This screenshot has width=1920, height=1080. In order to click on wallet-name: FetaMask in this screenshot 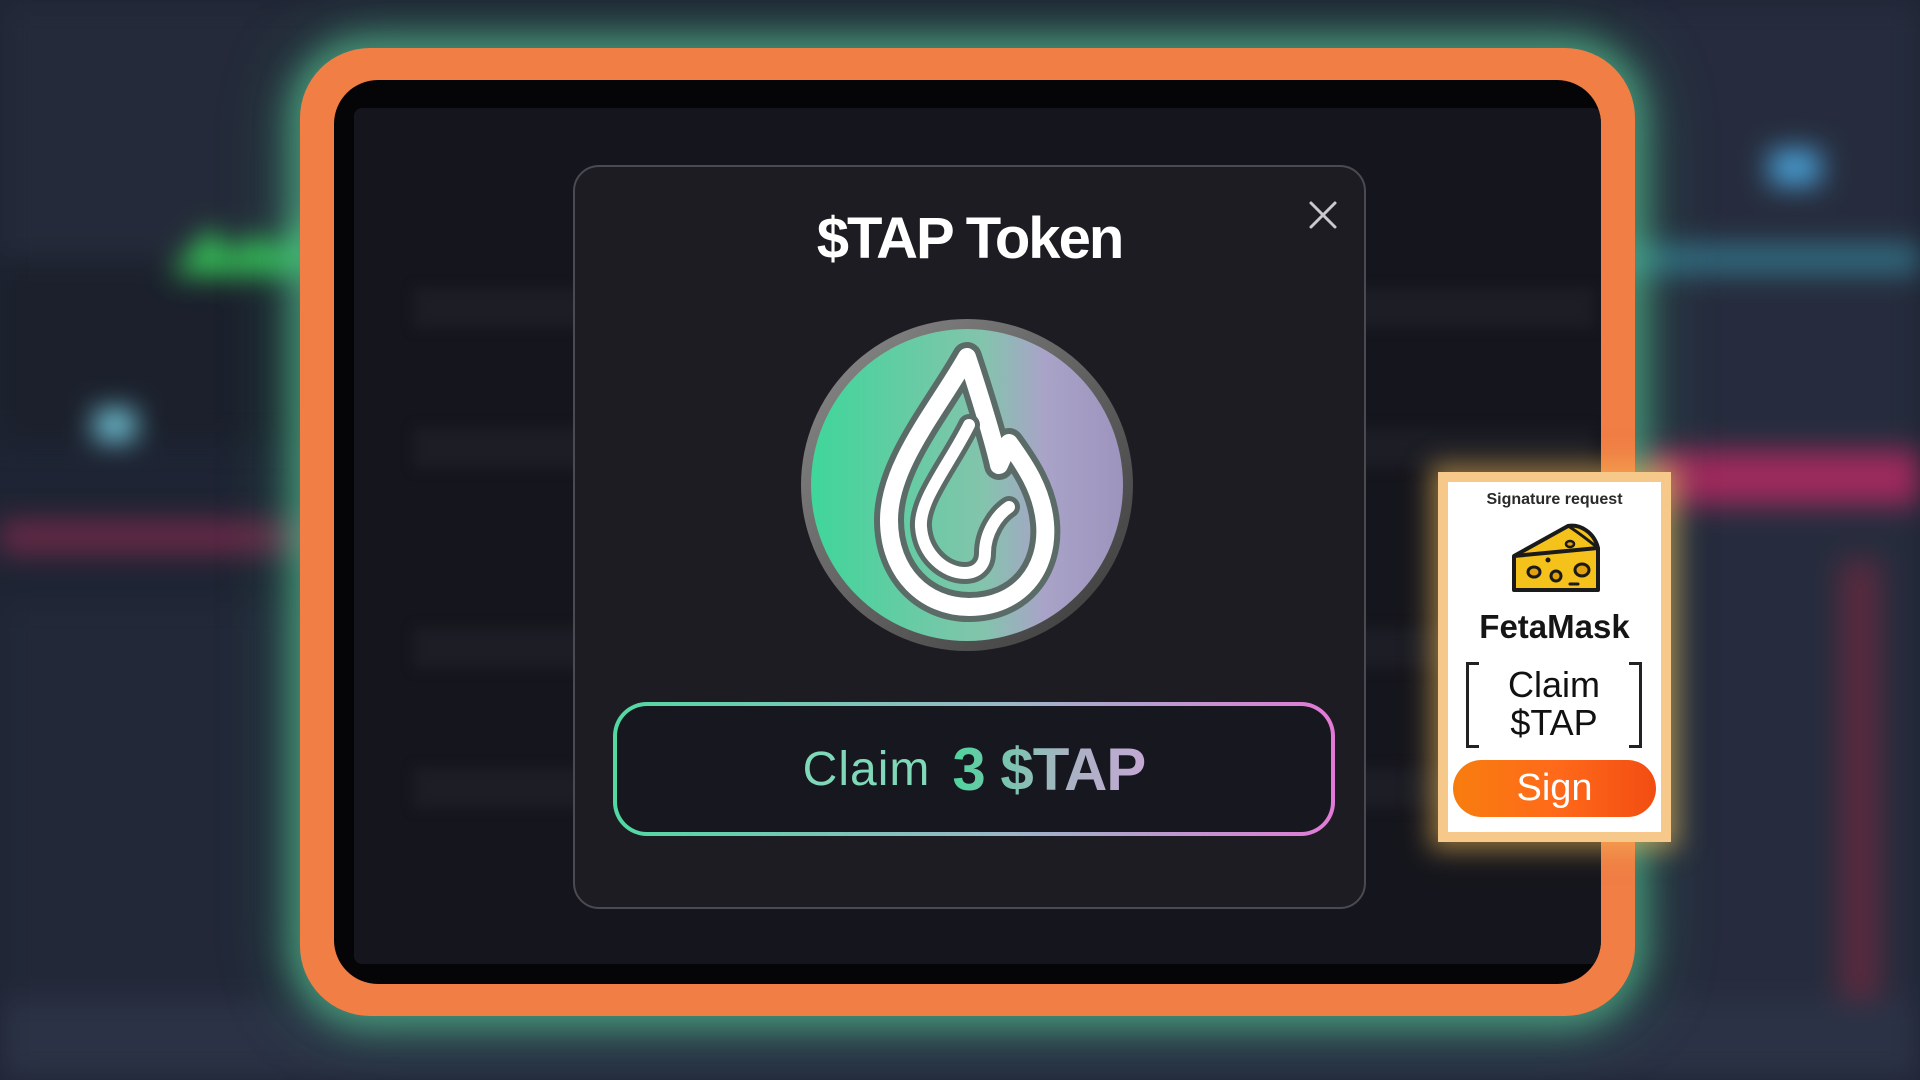, I will do `click(1554, 626)`.